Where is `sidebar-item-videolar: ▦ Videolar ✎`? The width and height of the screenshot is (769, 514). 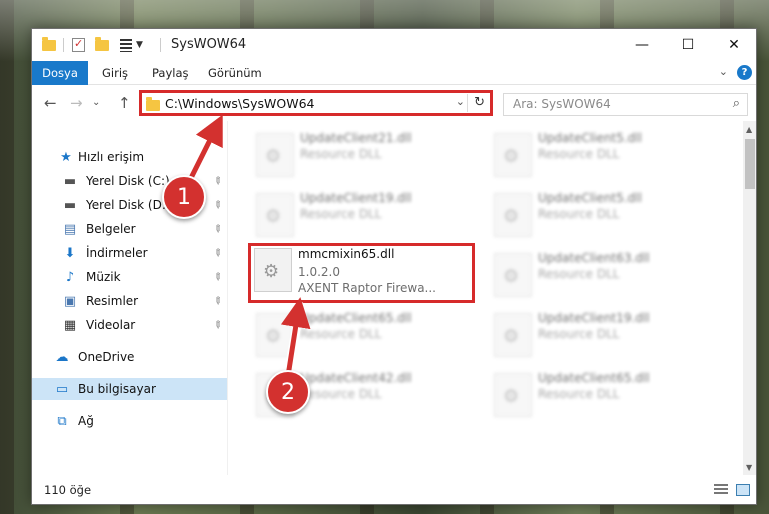
sidebar-item-videolar: ▦ Videolar ✎ is located at coordinates (129, 325).